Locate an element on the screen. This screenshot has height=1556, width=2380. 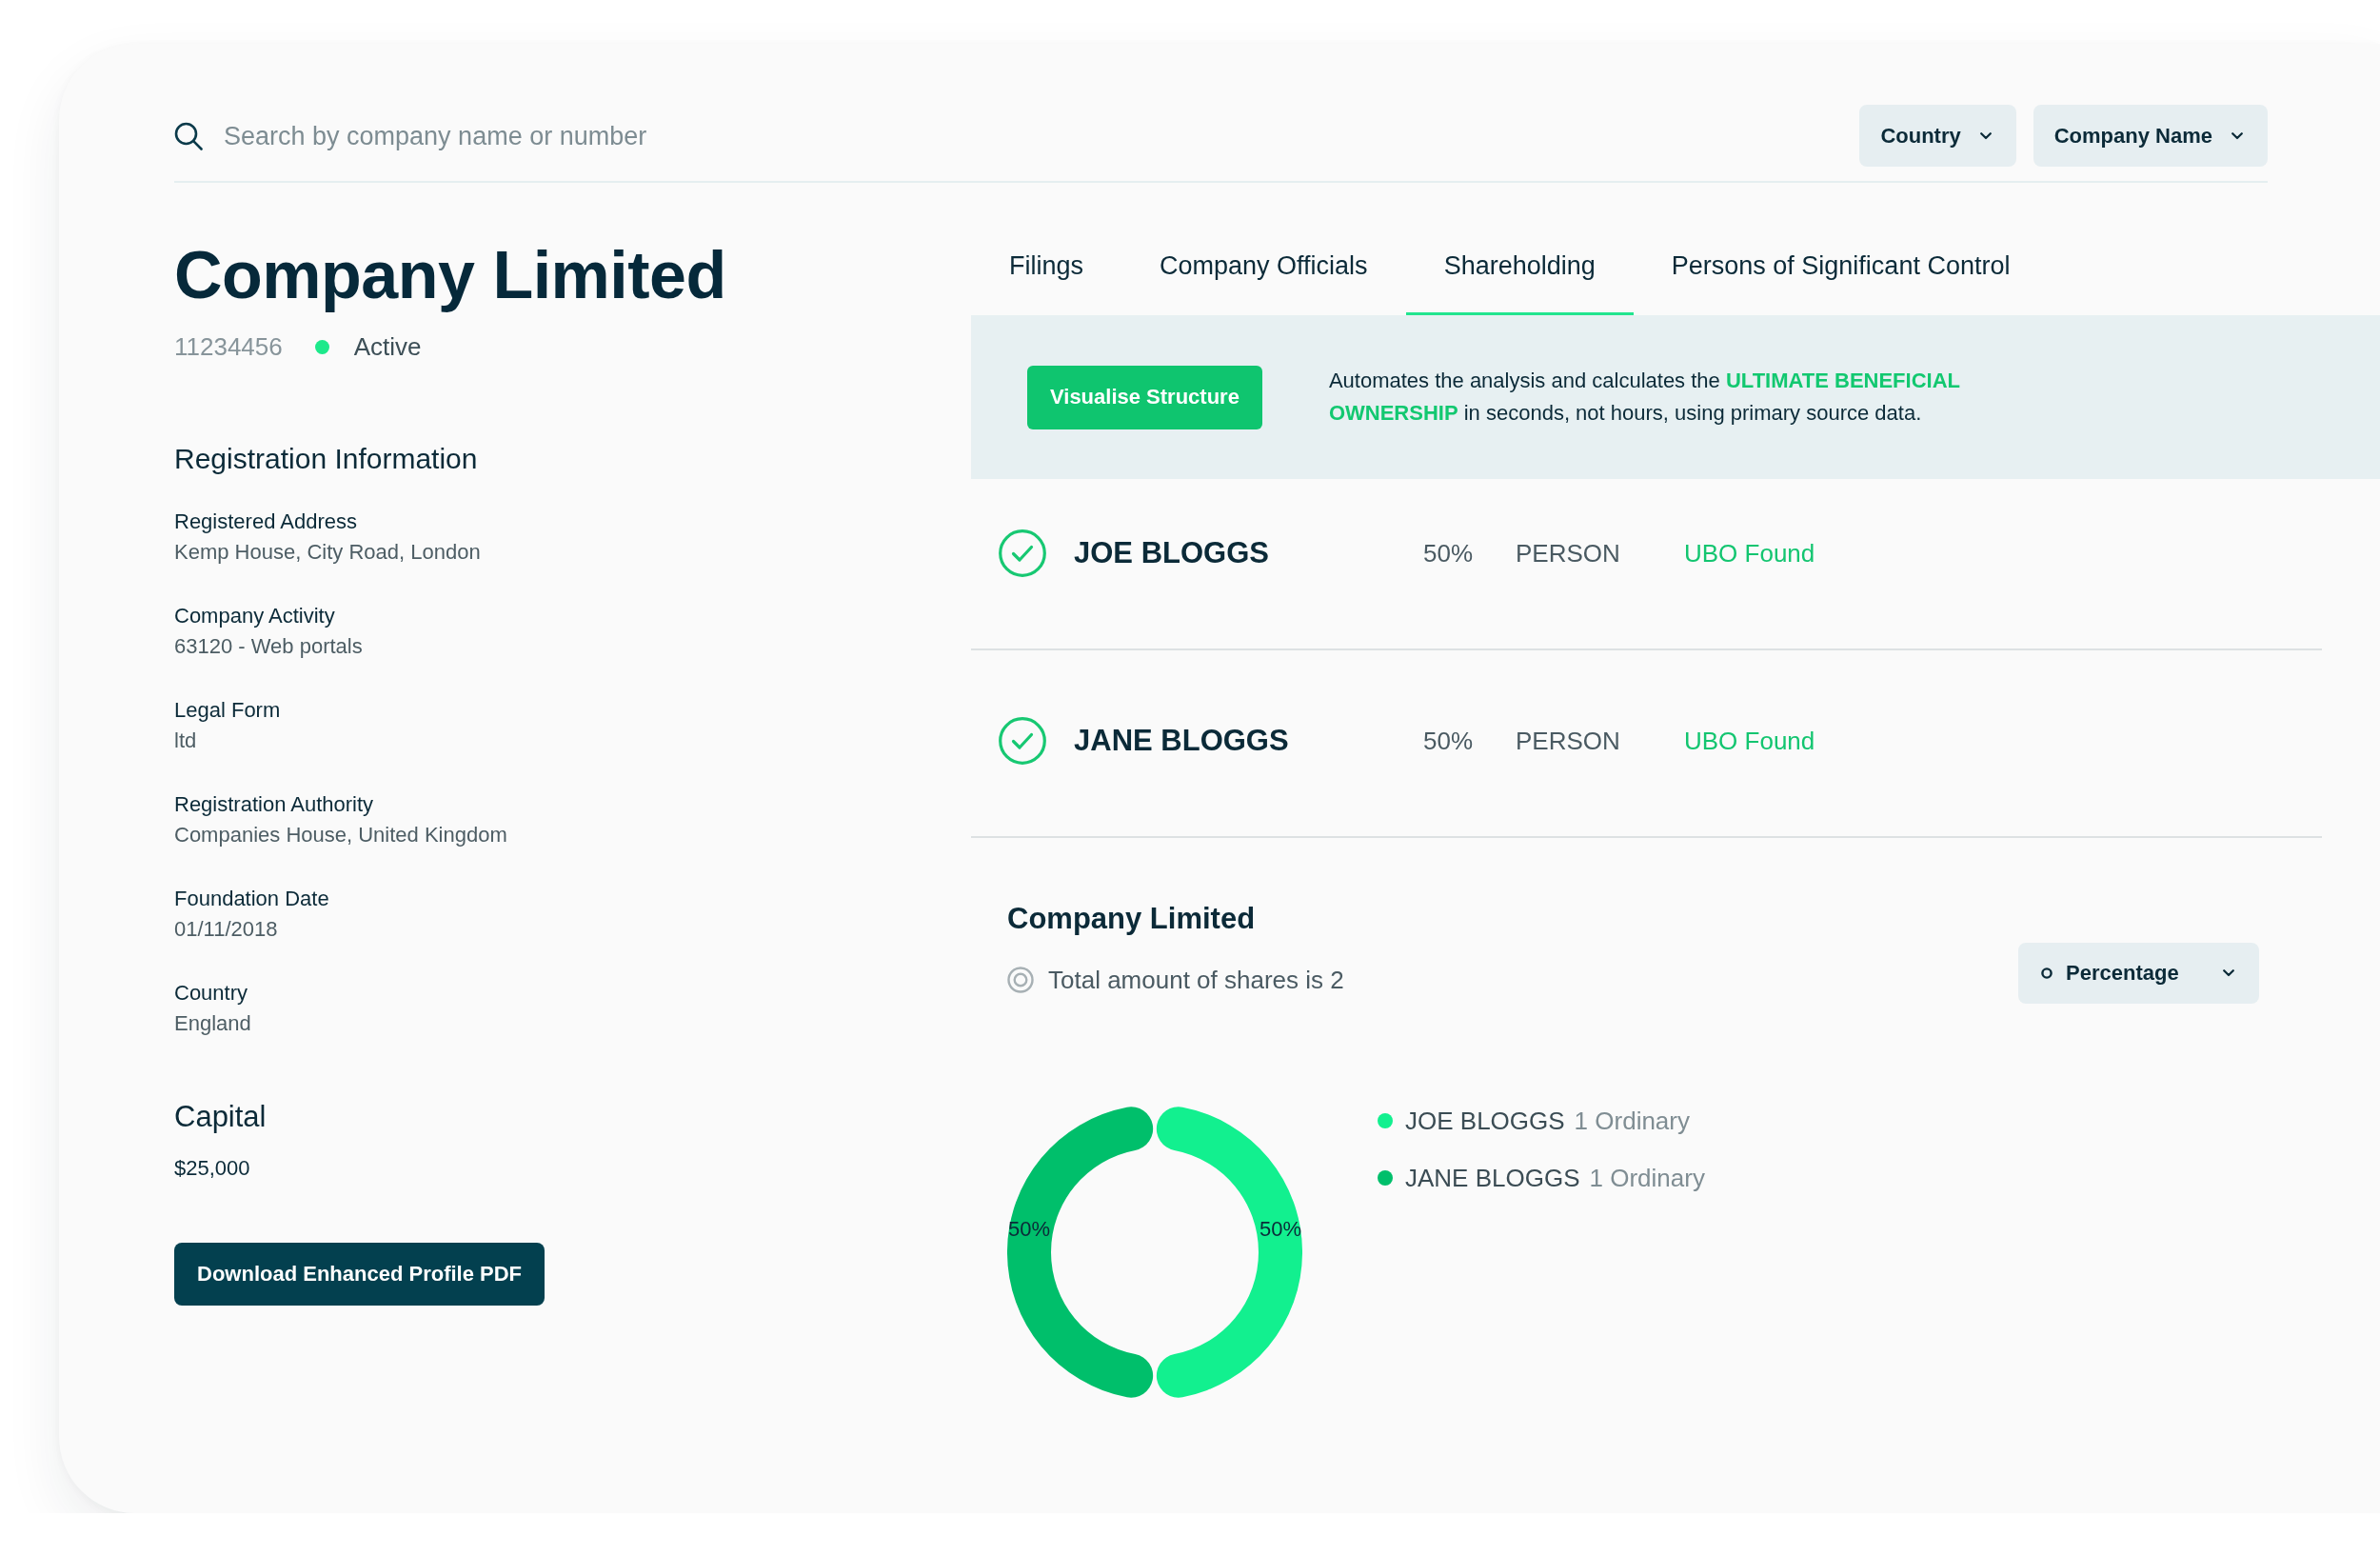
shares-total: Total amount of shares is 2 is located at coordinates (1196, 980).